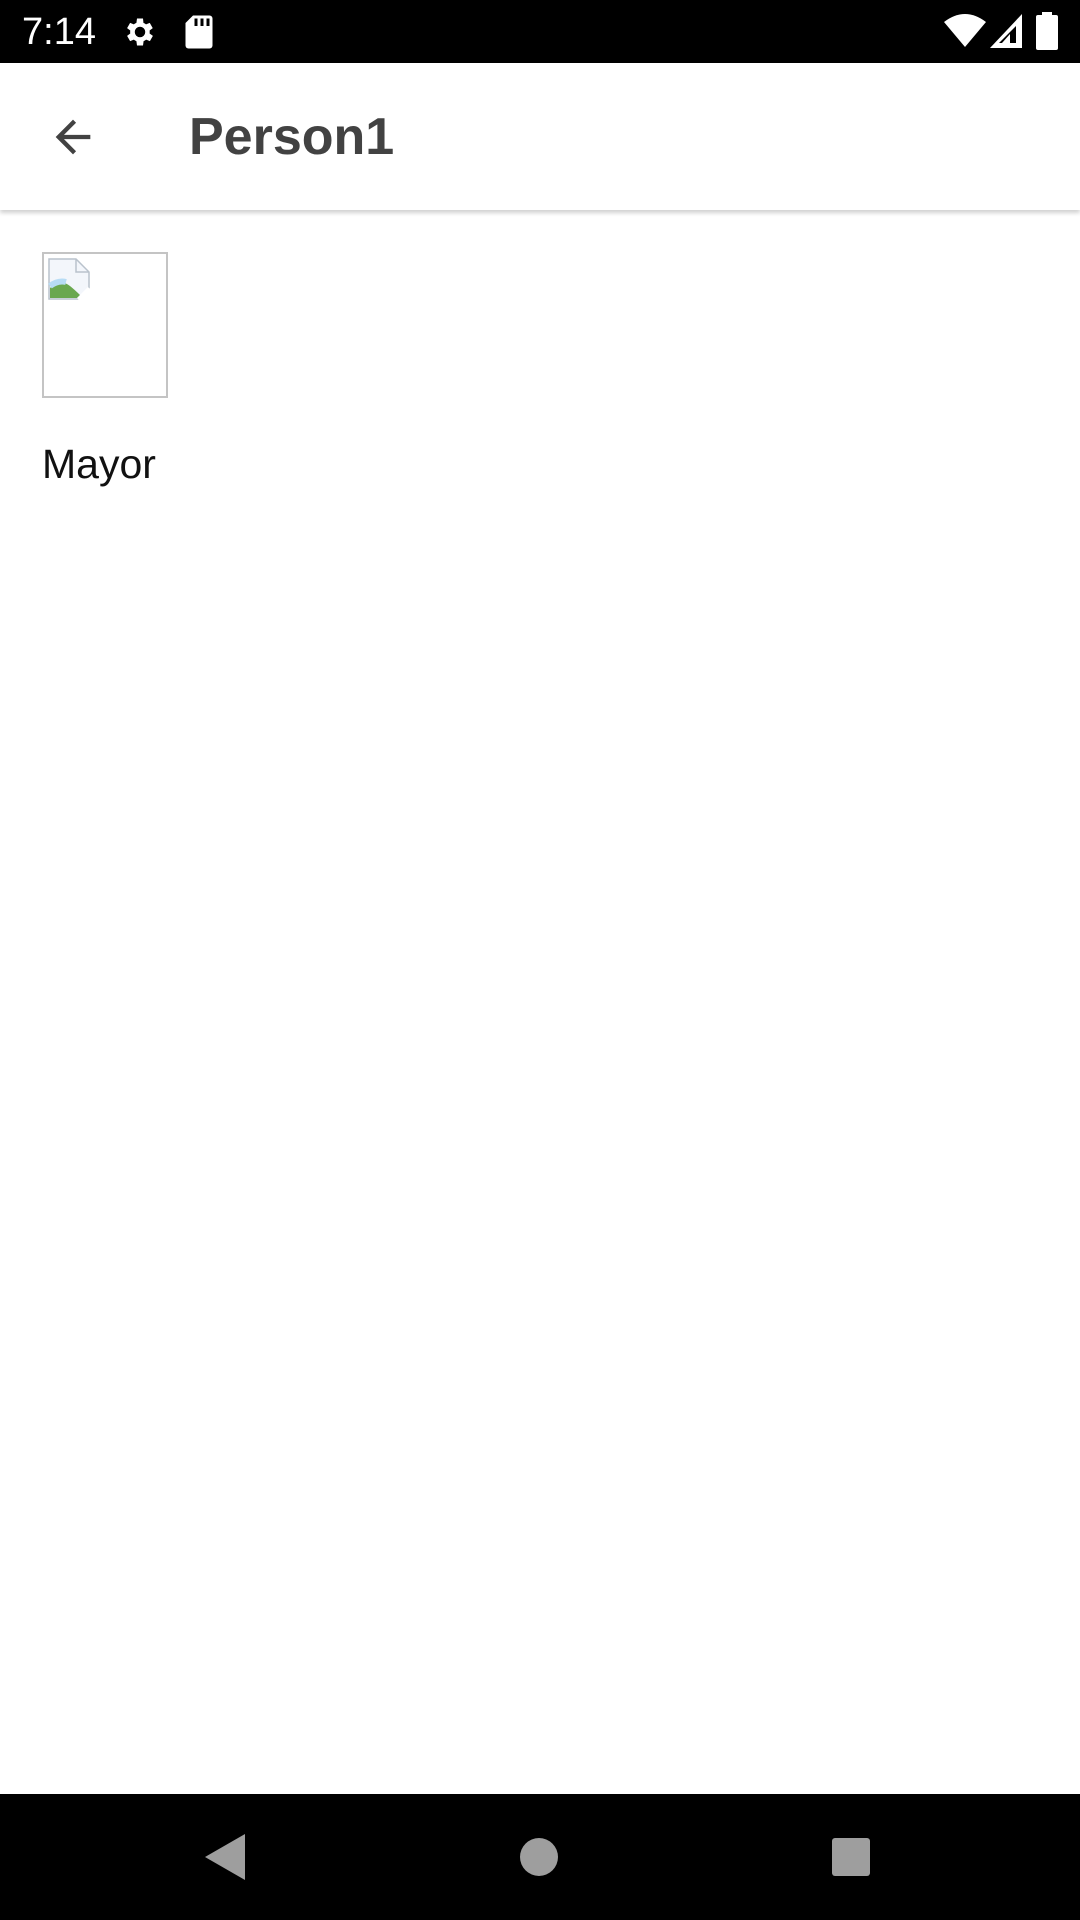  What do you see at coordinates (965, 30) in the screenshot?
I see `wifi-icon` at bounding box center [965, 30].